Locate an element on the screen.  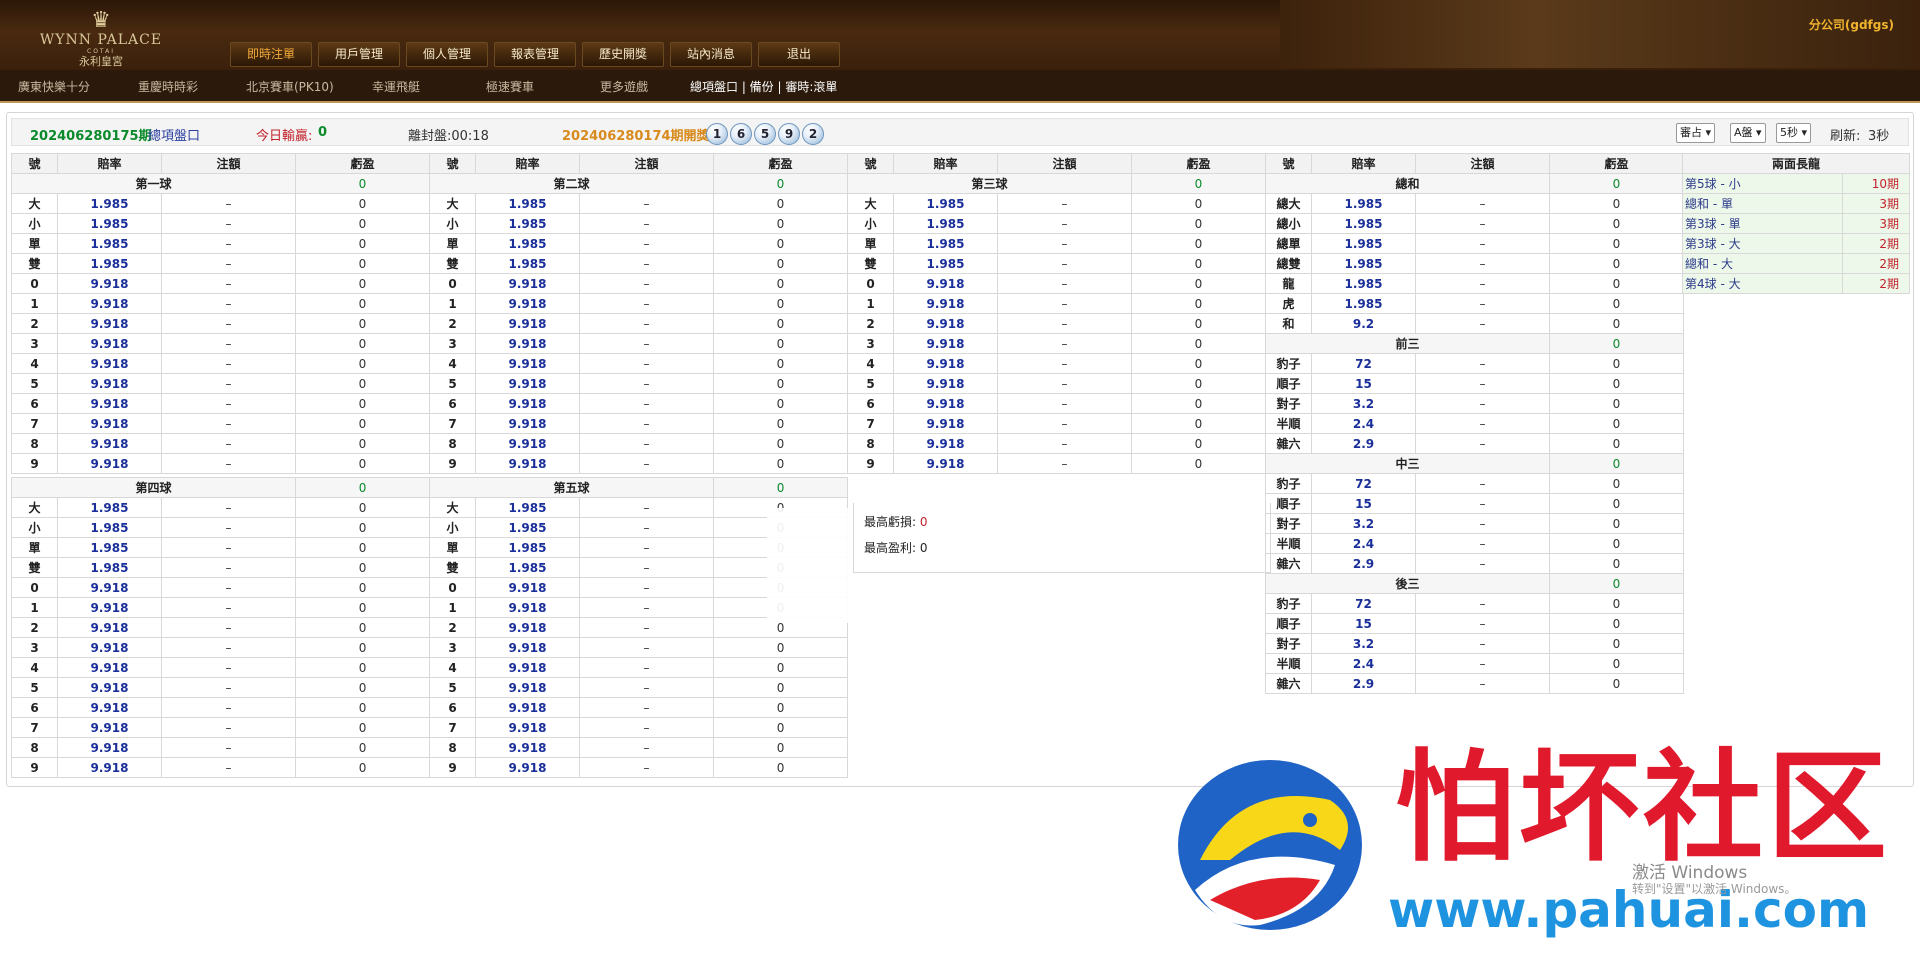
game-link-cq: 重慶時時彩 is located at coordinates (168, 86).